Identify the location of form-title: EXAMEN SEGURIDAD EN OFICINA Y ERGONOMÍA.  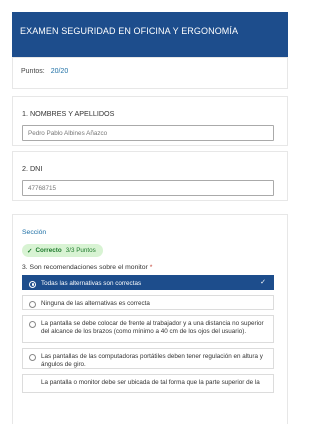
(129, 31).